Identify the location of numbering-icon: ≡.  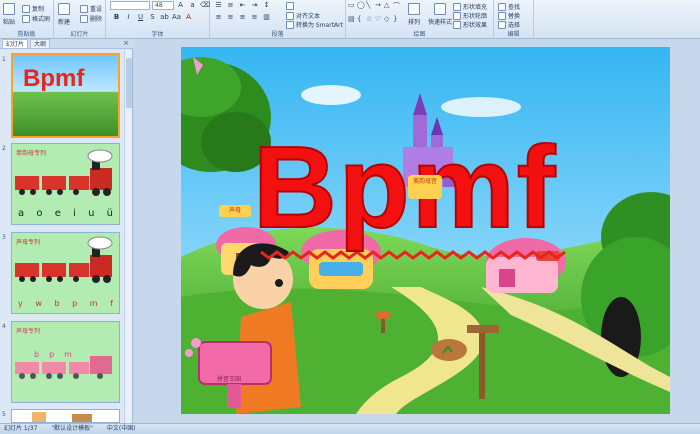
(230, 5).